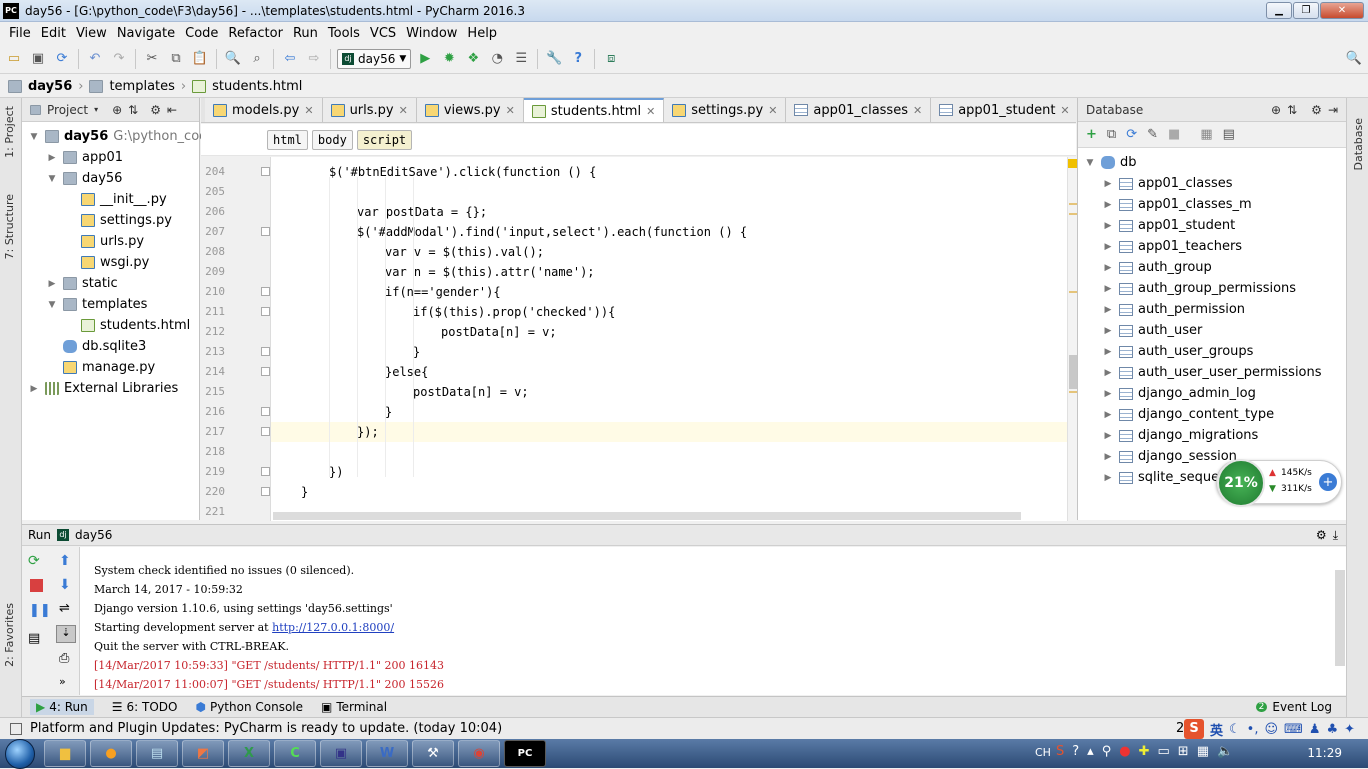  What do you see at coordinates (106, 262) in the screenshot?
I see `project-tree-item: wsgi.py` at bounding box center [106, 262].